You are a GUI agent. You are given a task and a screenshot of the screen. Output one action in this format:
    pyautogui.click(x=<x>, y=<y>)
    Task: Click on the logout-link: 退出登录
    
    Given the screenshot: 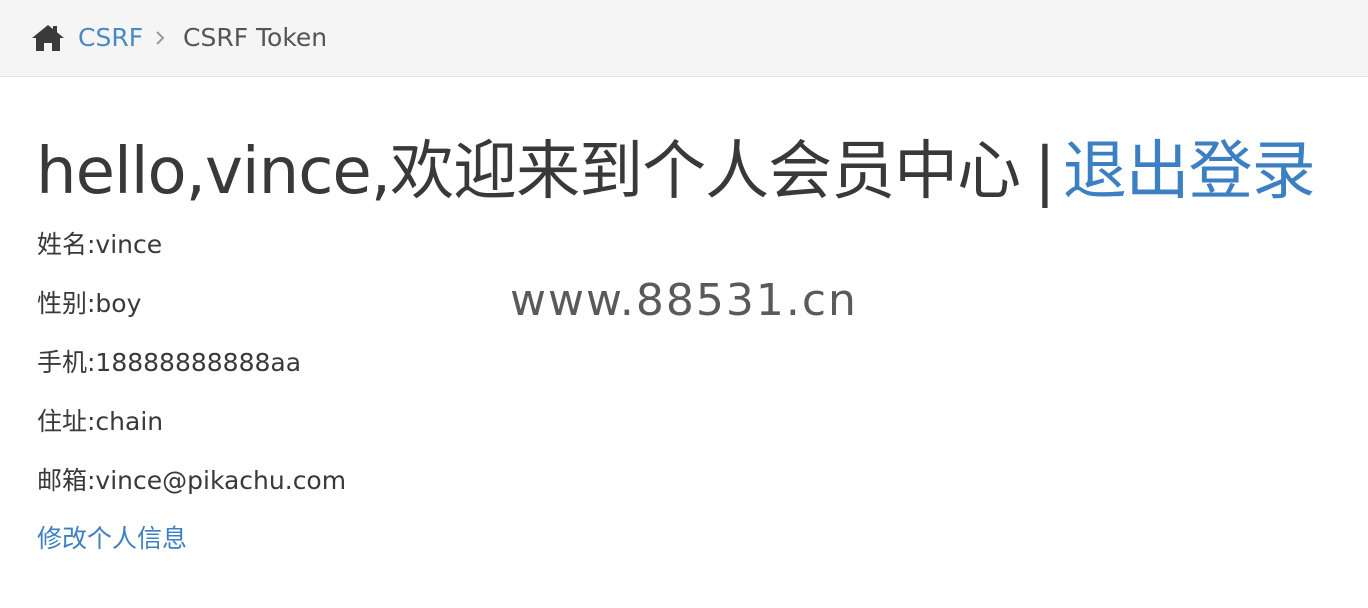 What is the action you would take?
    pyautogui.click(x=1189, y=172)
    